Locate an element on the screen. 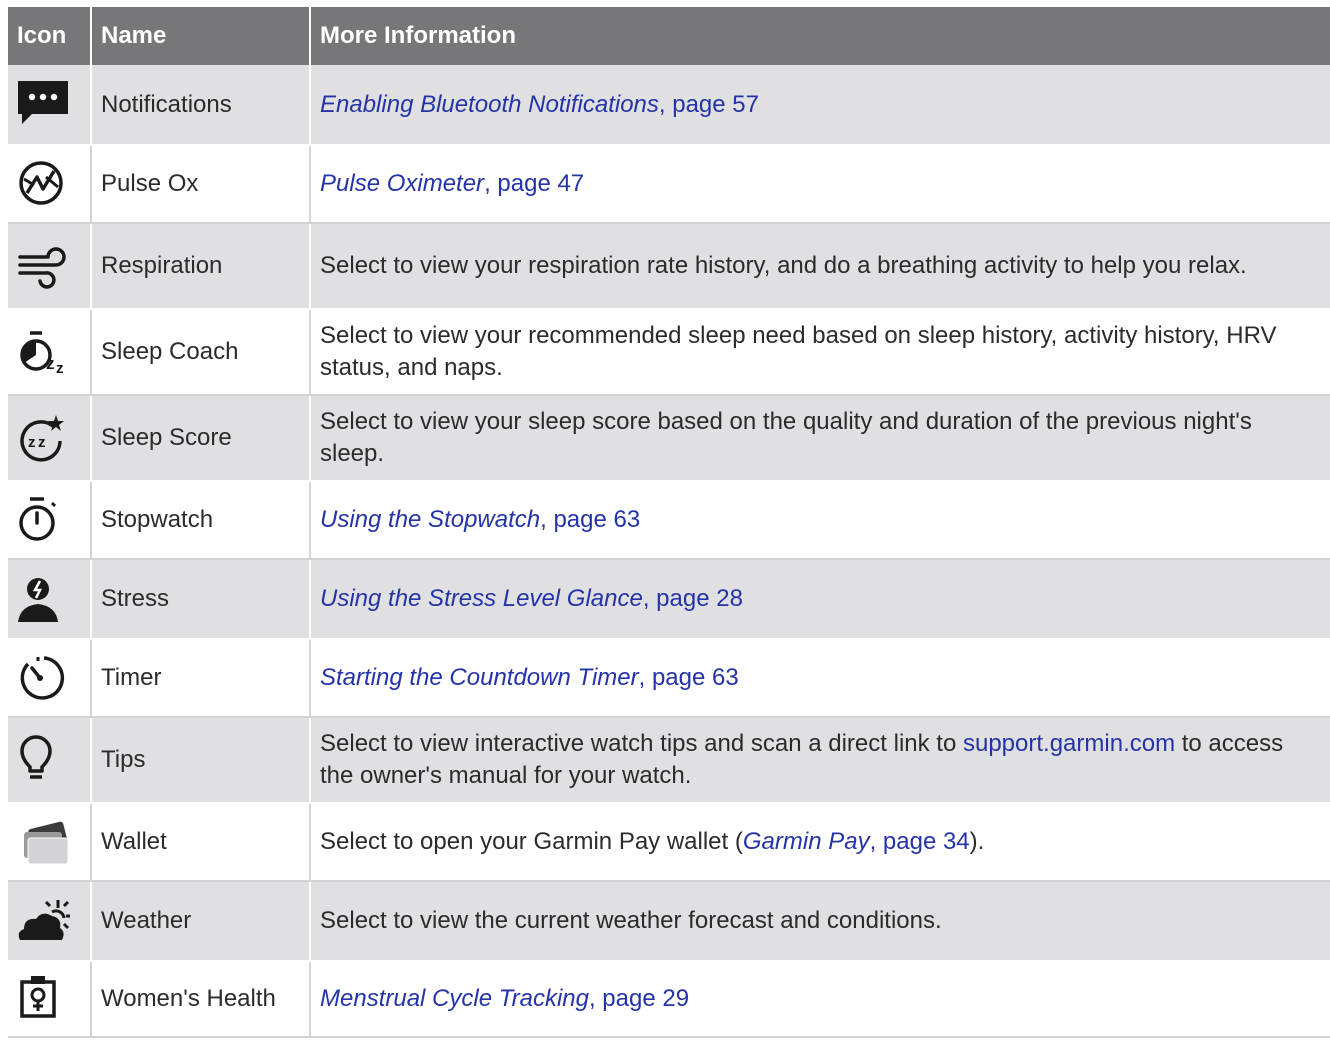 This screenshot has width=1330, height=1042. table-row: Pulse Ox Pulse Oximeter, page 47 is located at coordinates (669, 184).